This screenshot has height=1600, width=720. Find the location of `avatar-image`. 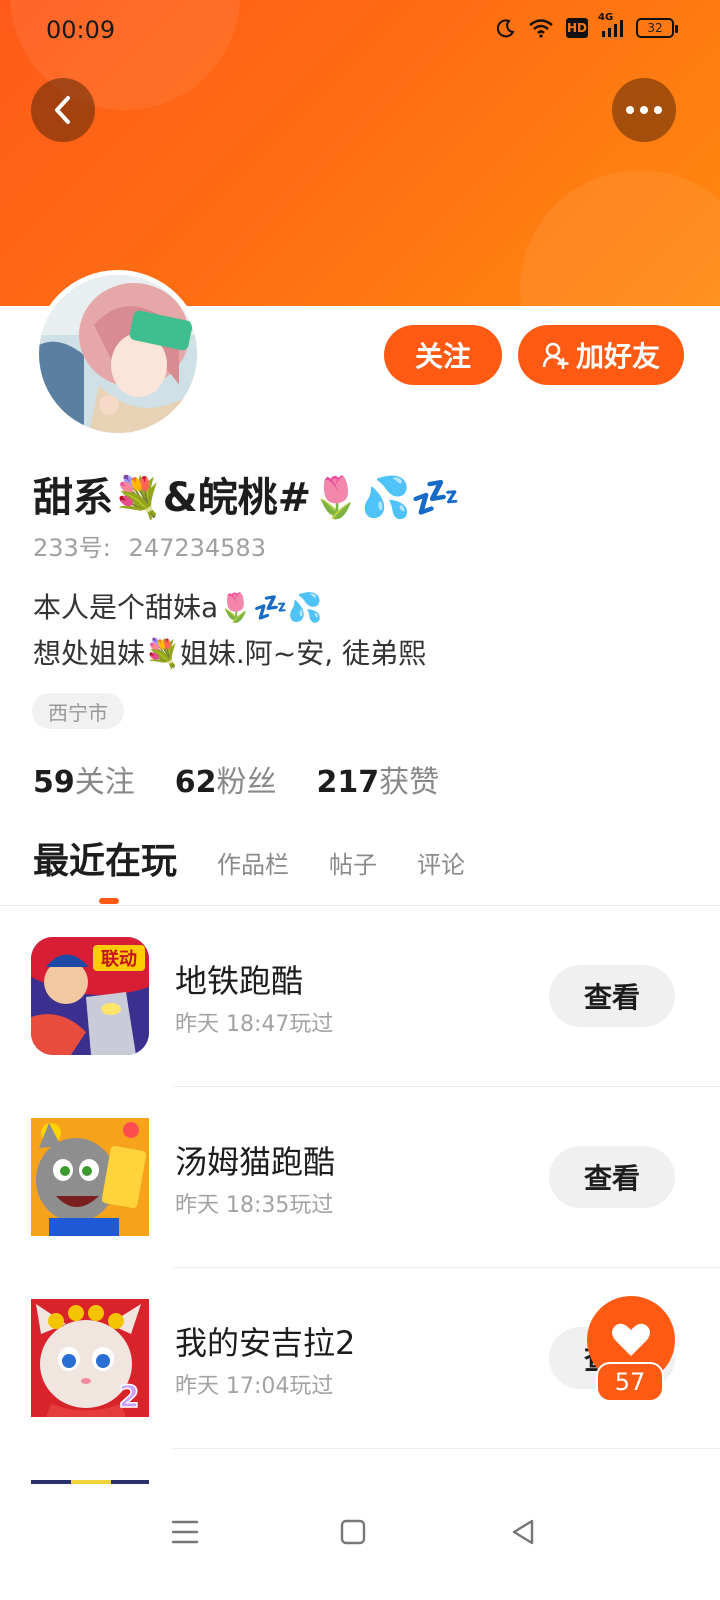

avatar-image is located at coordinates (118, 354).